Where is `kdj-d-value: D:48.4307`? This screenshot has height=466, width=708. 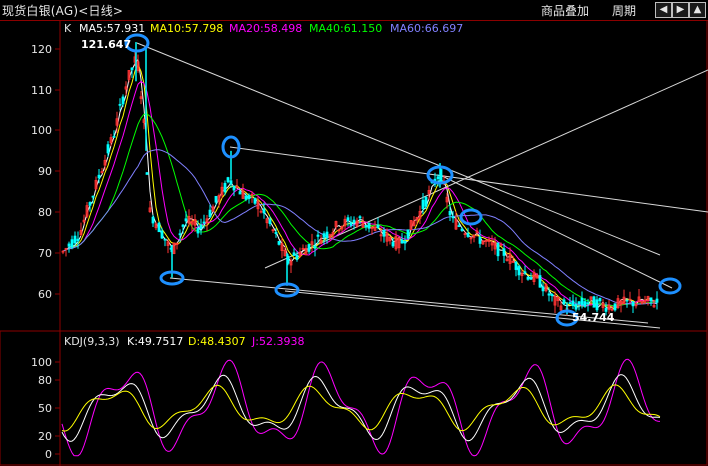
kdj-d-value: D:48.4307 is located at coordinates (217, 341).